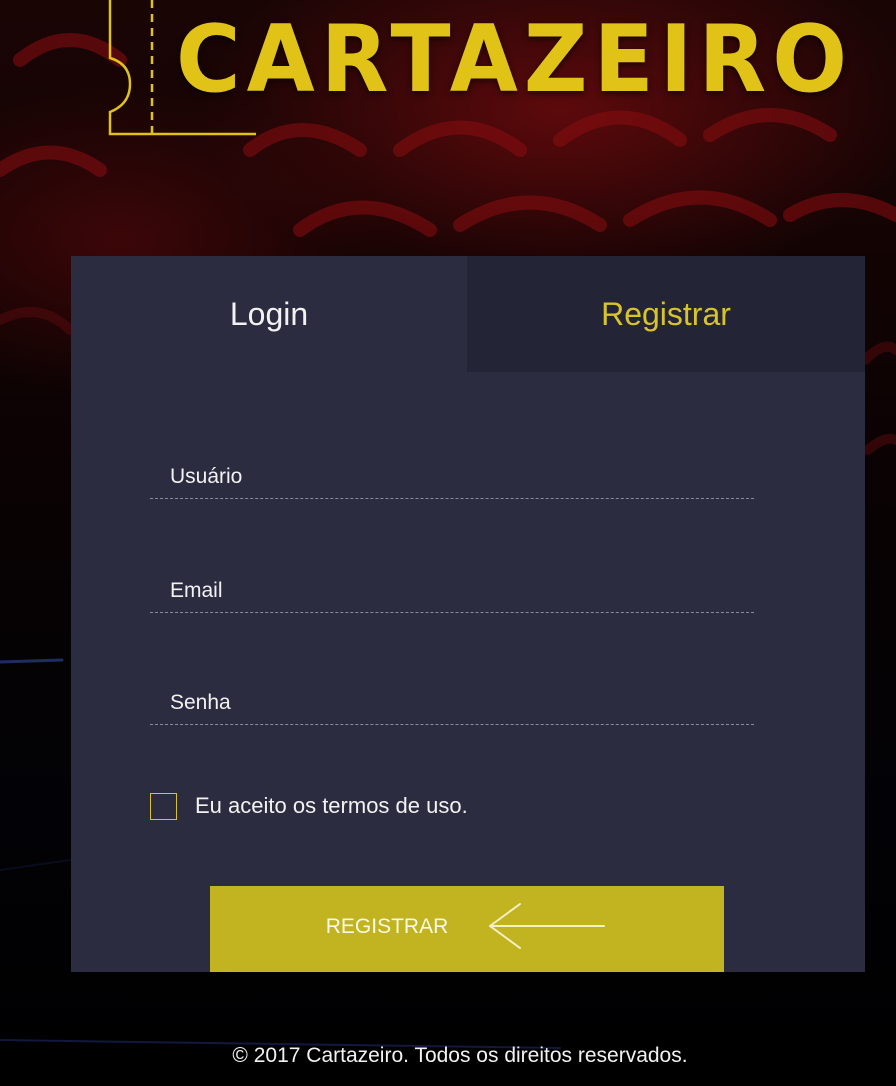  I want to click on email-field, so click(452, 589).